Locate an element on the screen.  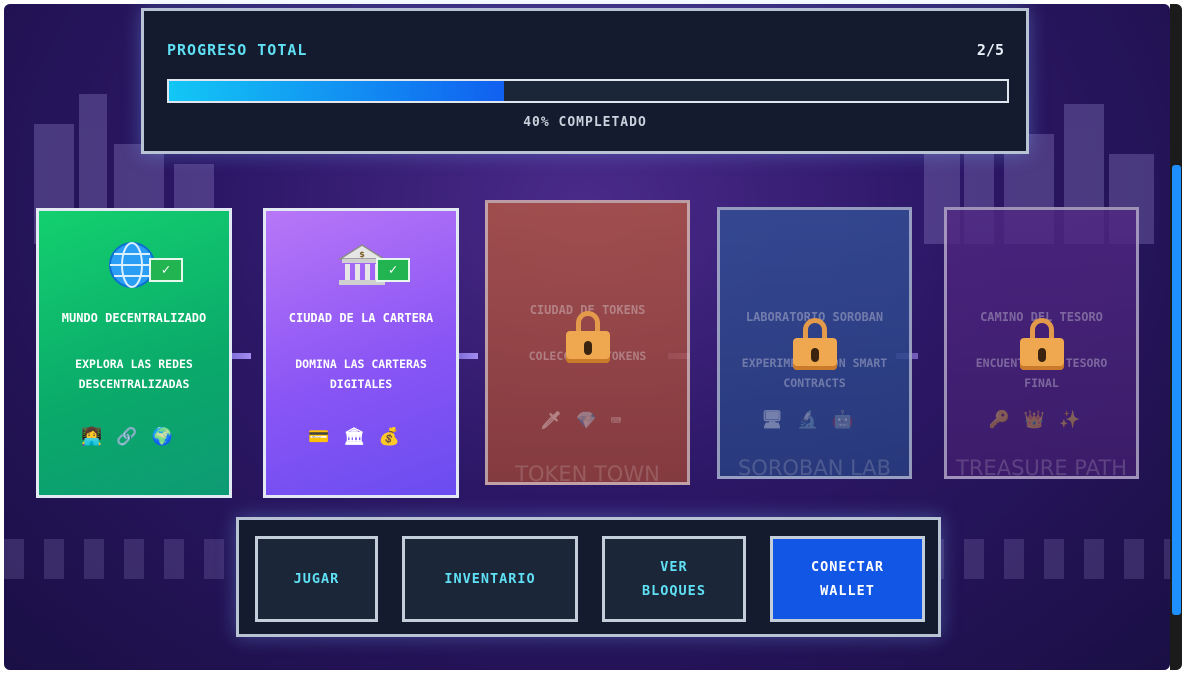
play-button: JUGAR is located at coordinates (316, 579).